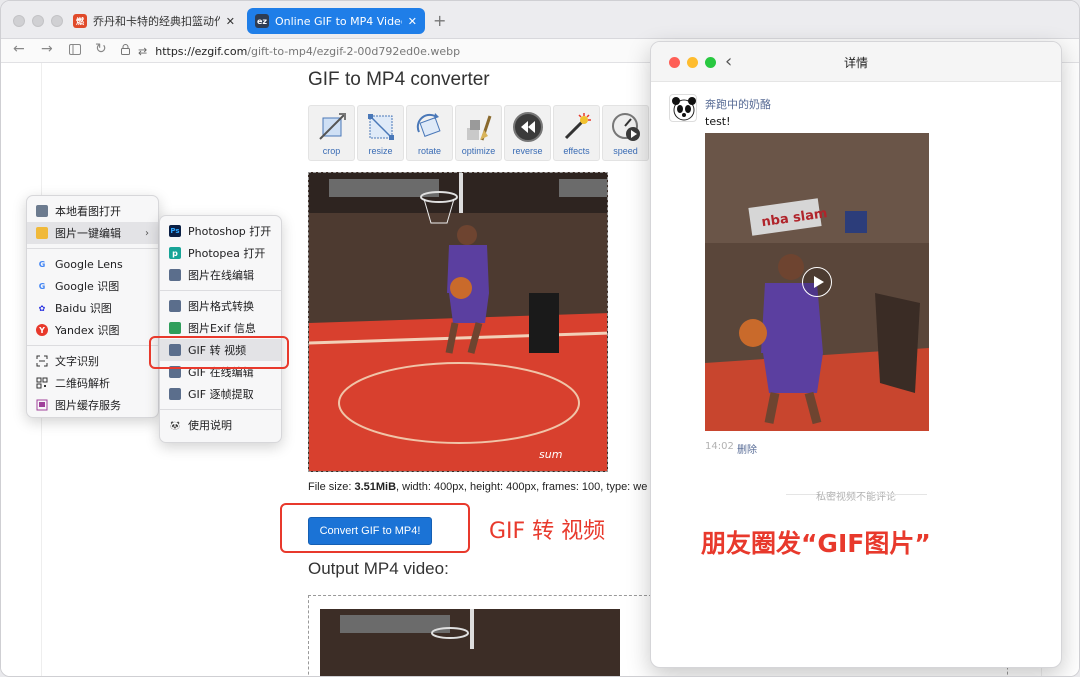 The image size is (1080, 677). What do you see at coordinates (201, 51) in the screenshot?
I see `url-host: https://ezgif.com` at bounding box center [201, 51].